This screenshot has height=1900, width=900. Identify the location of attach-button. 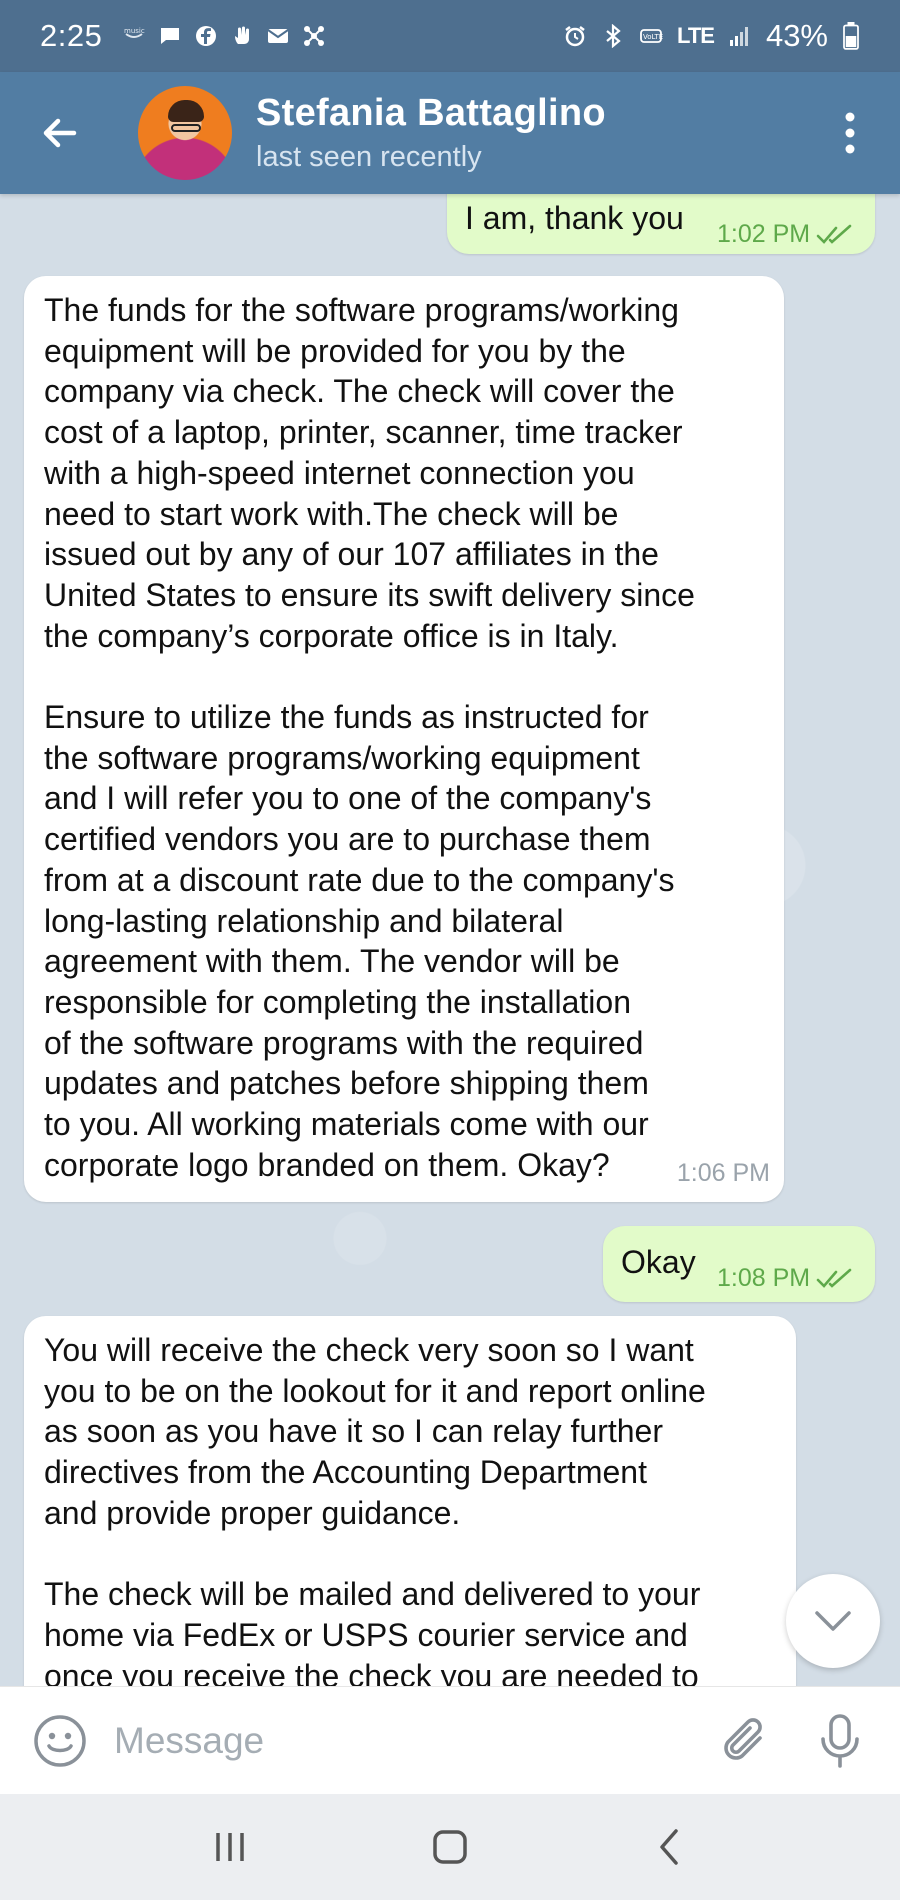
(745, 1741).